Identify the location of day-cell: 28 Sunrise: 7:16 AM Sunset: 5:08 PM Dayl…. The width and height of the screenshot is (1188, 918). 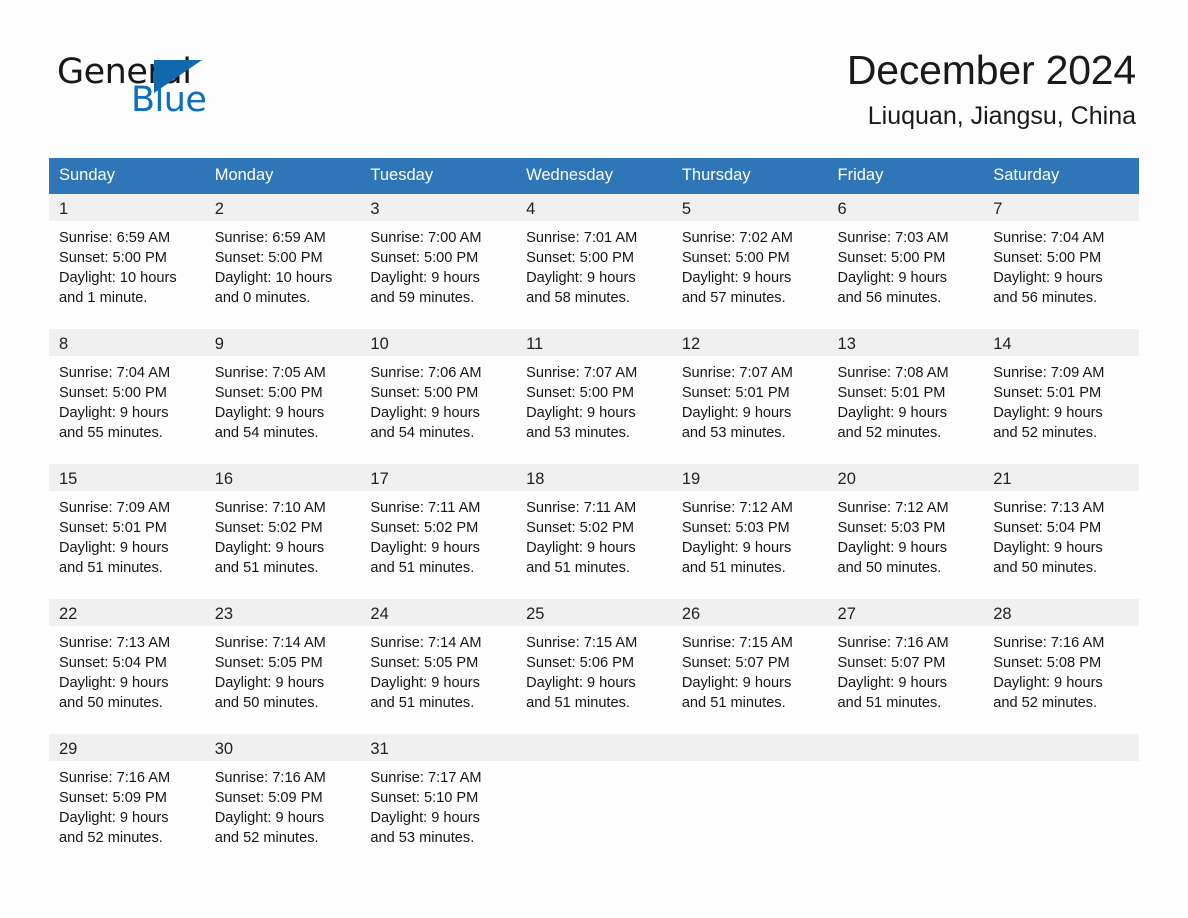
(1061, 666).